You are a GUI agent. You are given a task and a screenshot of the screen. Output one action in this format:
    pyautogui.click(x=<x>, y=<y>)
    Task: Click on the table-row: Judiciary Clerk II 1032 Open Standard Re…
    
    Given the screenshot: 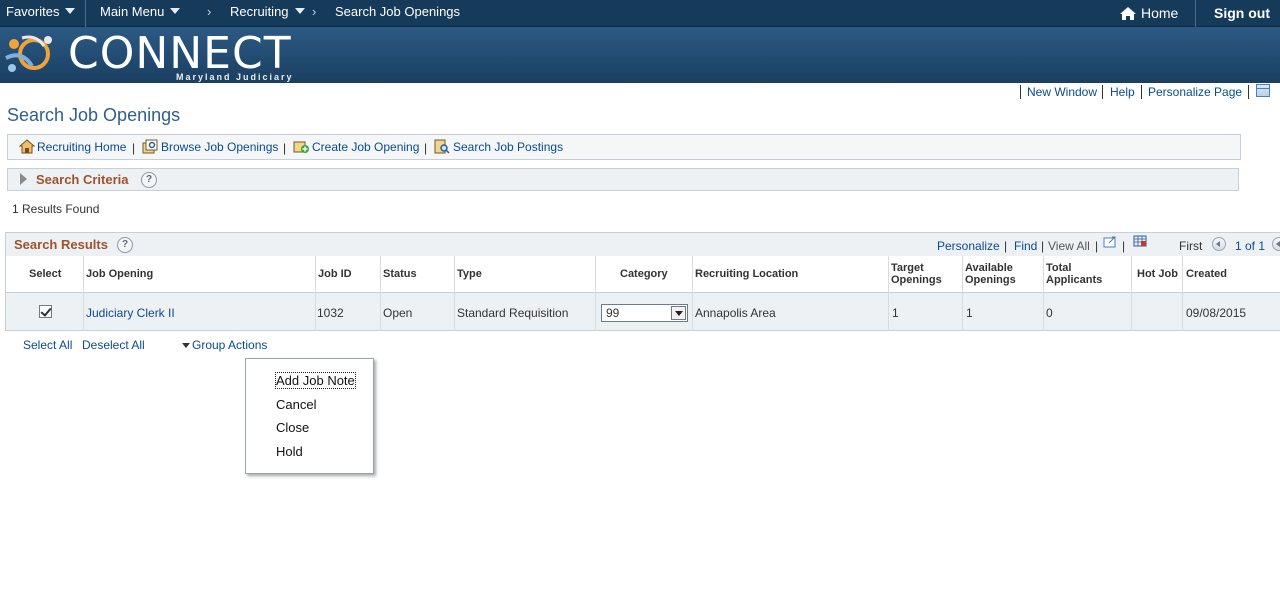 What is the action you would take?
    pyautogui.click(x=642, y=312)
    